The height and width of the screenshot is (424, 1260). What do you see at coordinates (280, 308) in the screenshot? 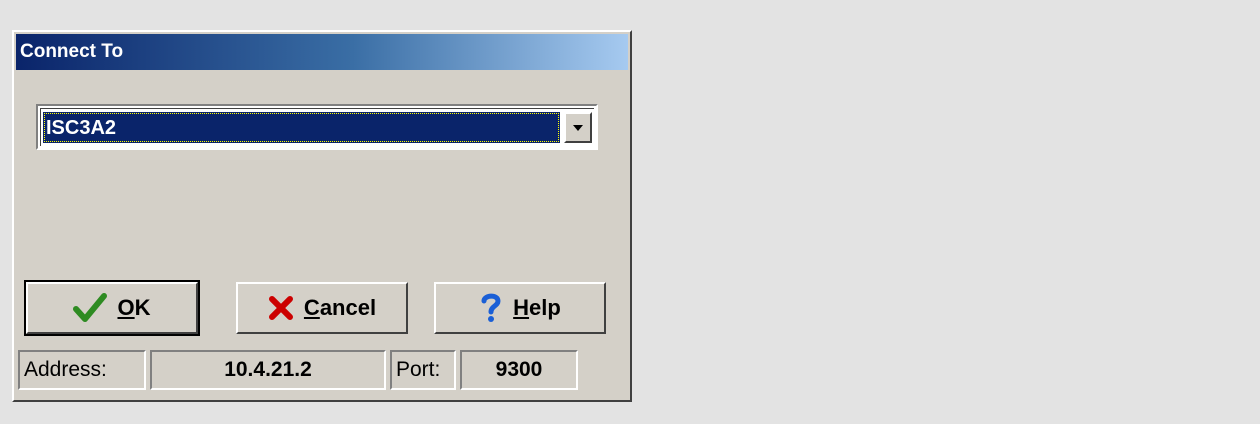
I see `x-icon` at bounding box center [280, 308].